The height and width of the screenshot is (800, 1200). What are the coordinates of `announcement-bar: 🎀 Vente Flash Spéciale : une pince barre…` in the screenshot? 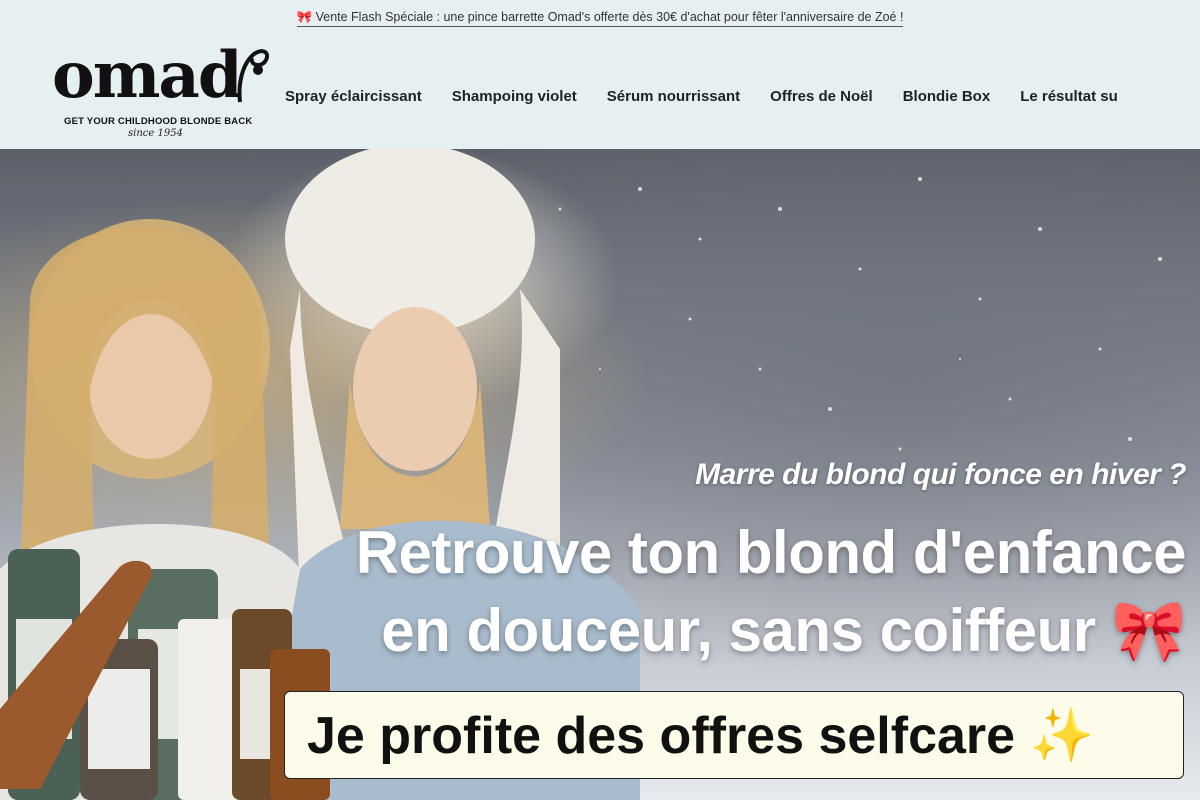 It's located at (600, 18).